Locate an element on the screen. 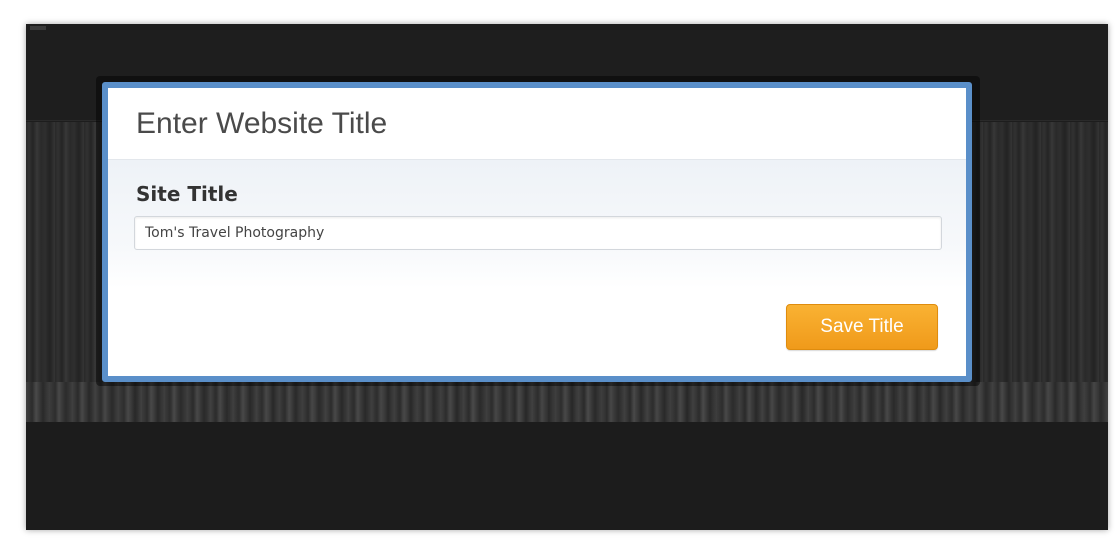 The width and height of the screenshot is (1115, 546). save-title-button: Save Title is located at coordinates (862, 327).